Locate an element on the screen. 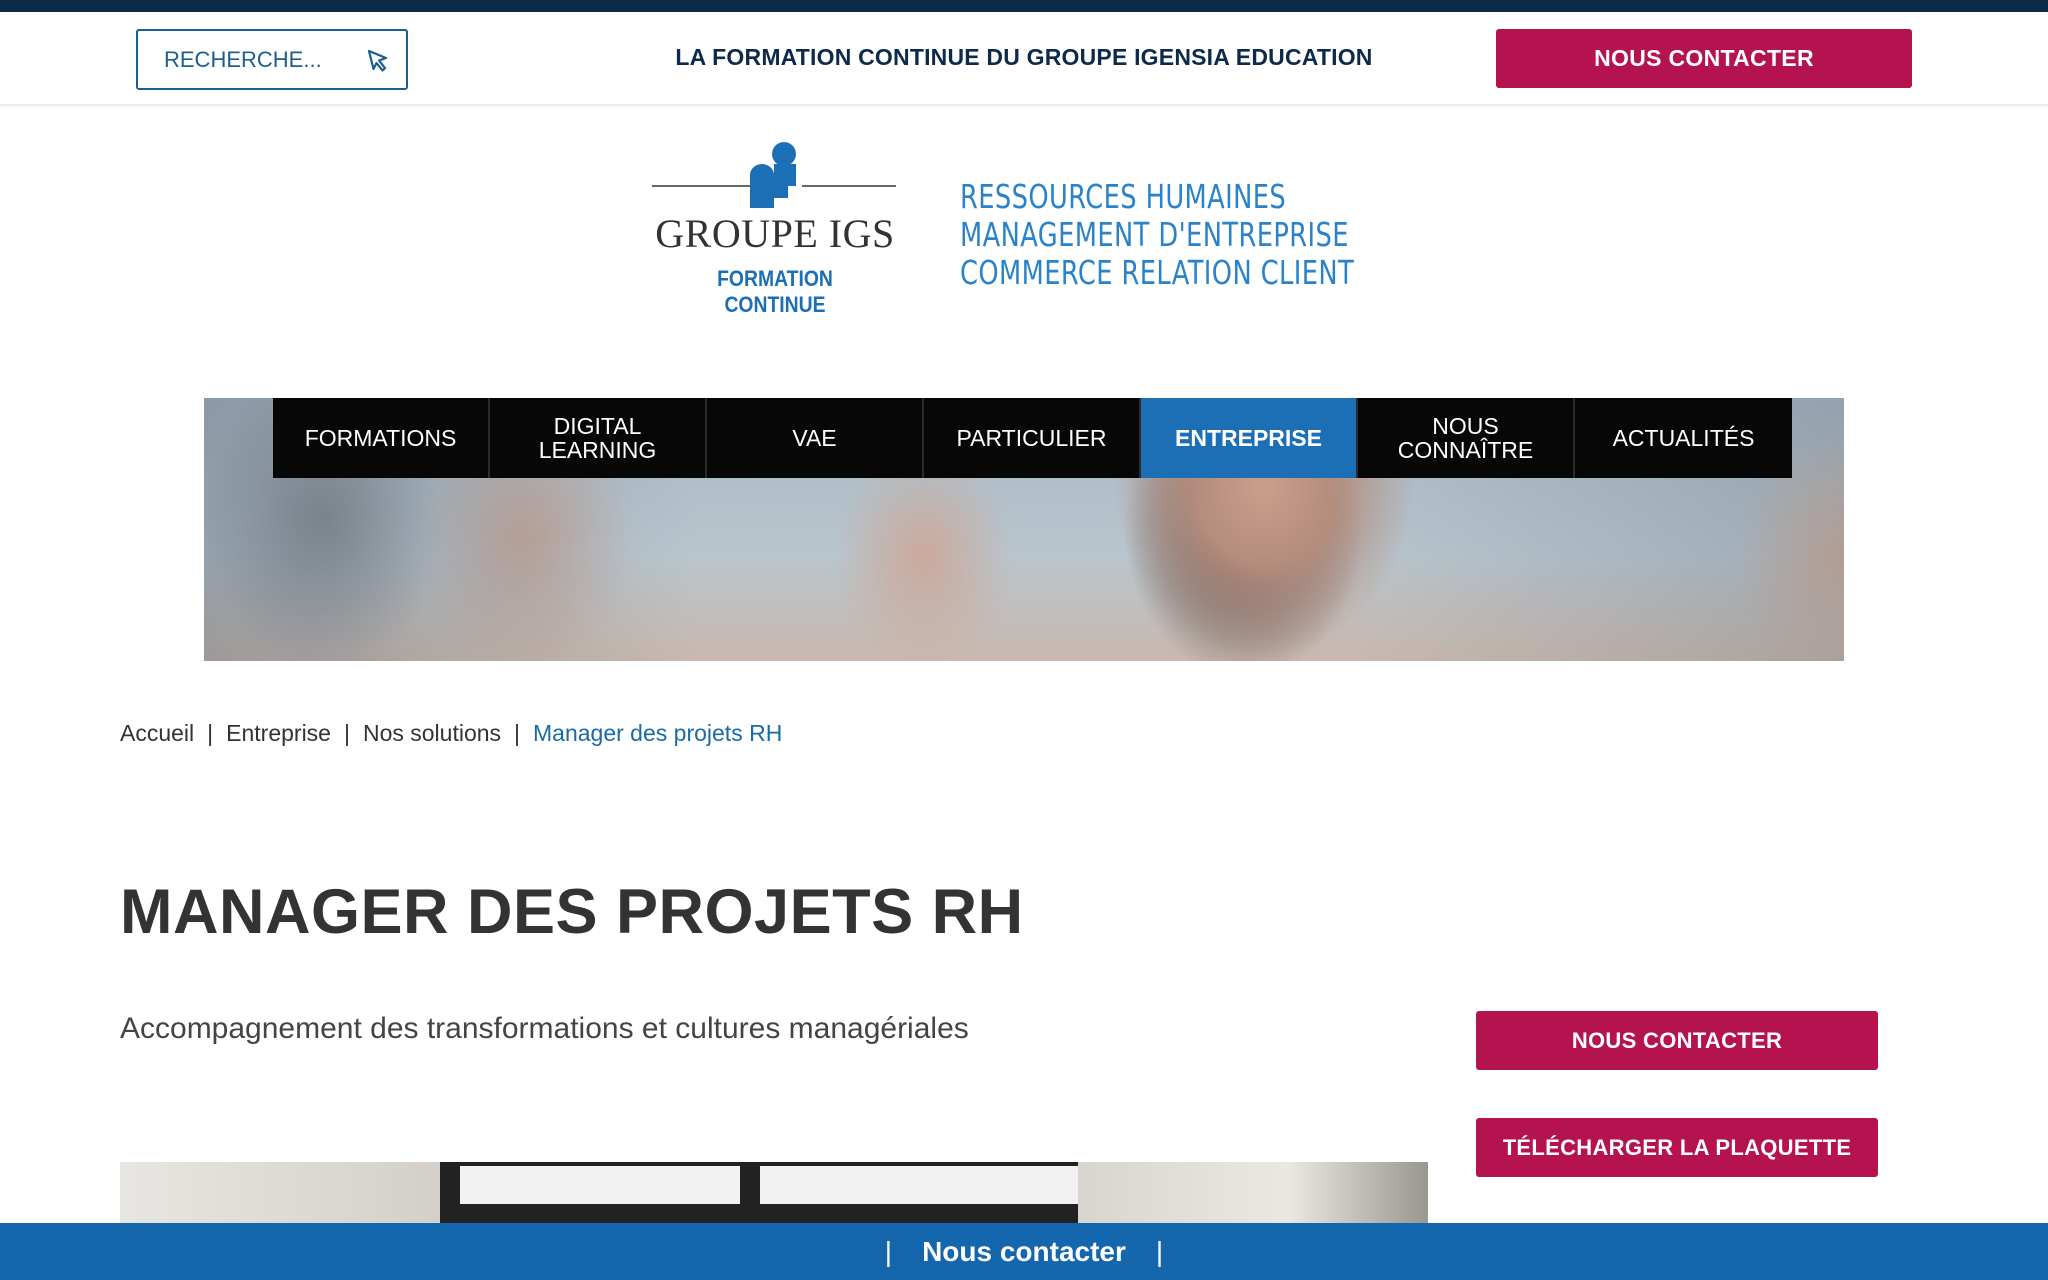 This screenshot has height=1280, width=2048. nav-item-particulier: PARTICULIER is located at coordinates (1032, 438).